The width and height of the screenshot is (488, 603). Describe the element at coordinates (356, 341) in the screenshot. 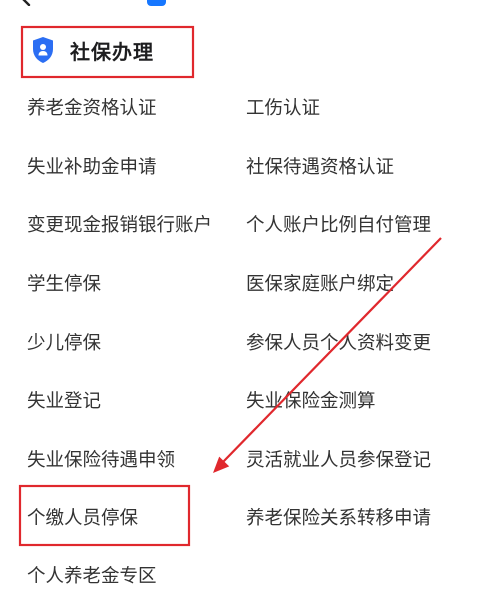

I see `service-item-profile-change: 参保人员个人资料变更` at that location.